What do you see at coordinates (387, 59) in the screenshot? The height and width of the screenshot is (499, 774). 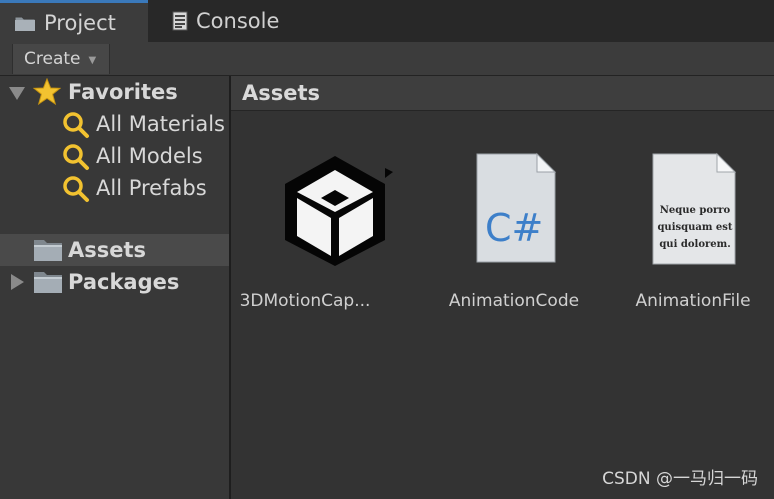 I see `toolbar: Create ▼` at bounding box center [387, 59].